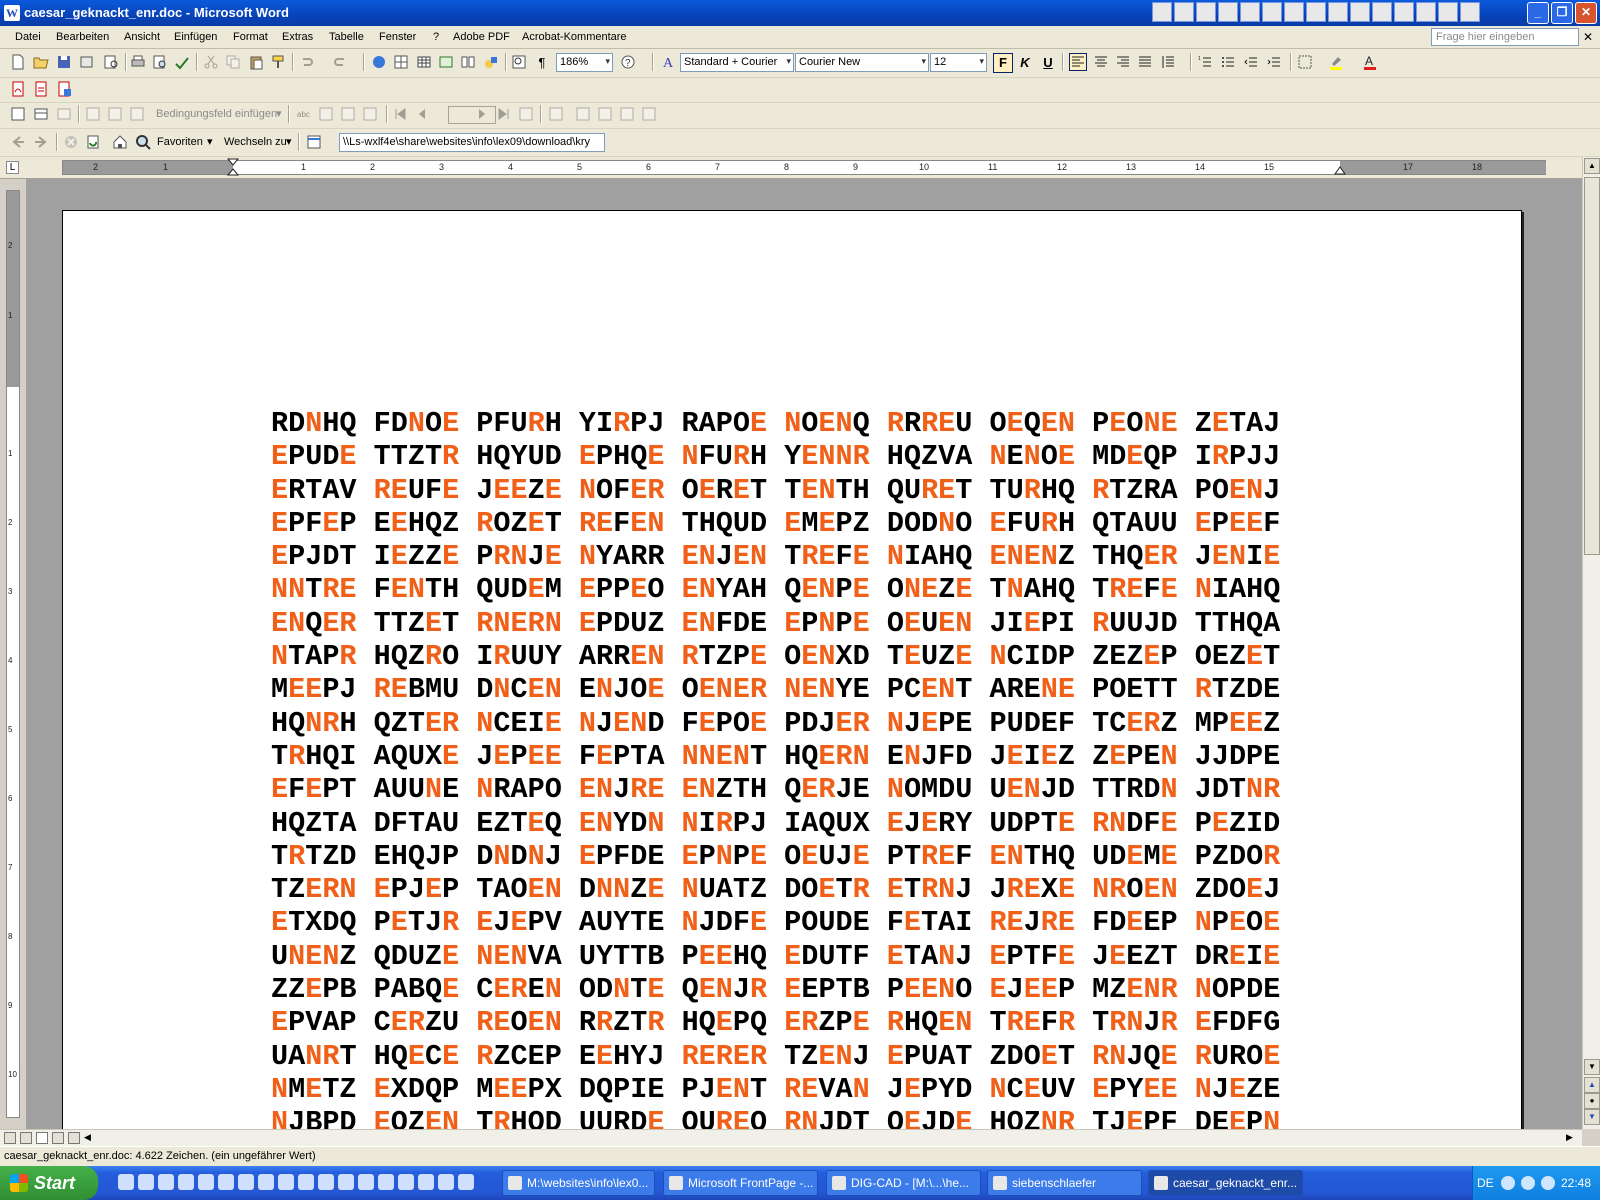 The width and height of the screenshot is (1600, 1200). I want to click on bullets-icon, so click(1228, 62).